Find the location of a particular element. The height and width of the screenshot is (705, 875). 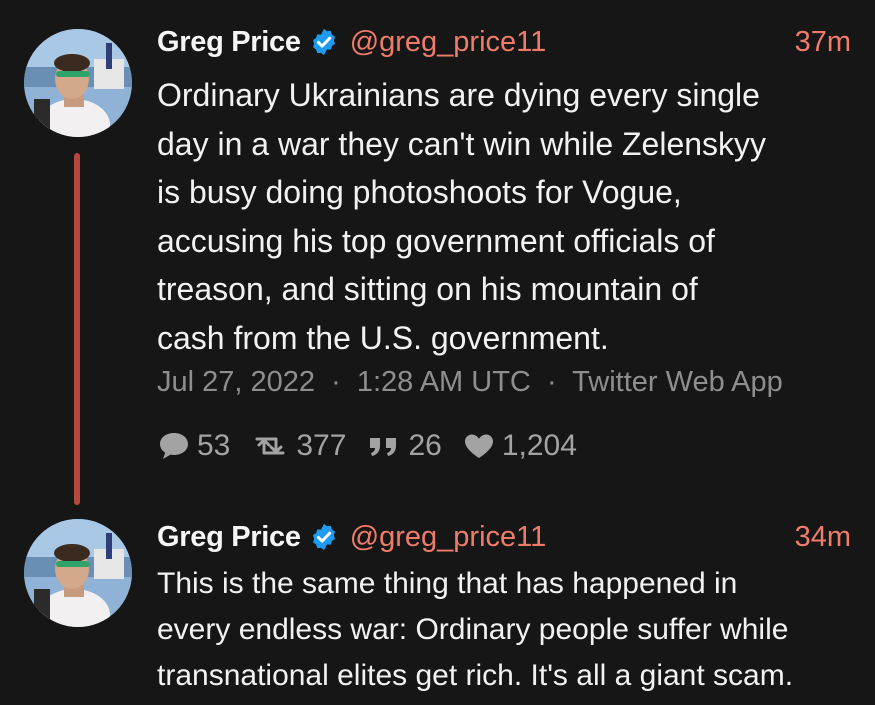

like-button: 1,204 is located at coordinates (519, 446).